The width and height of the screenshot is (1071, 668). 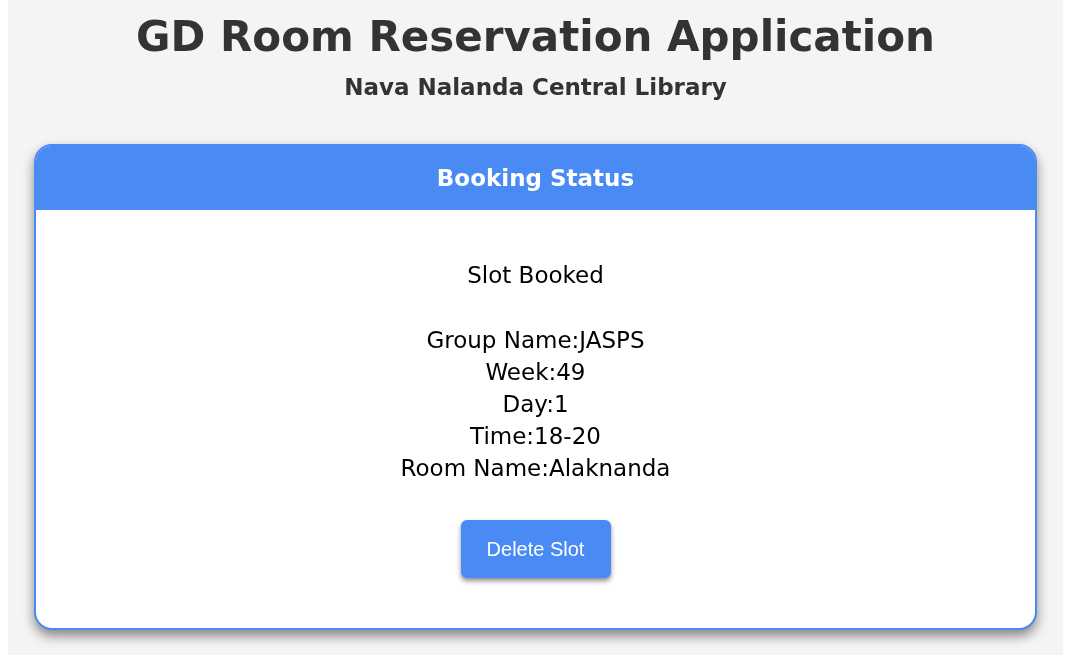 I want to click on page-subtitle: Nava Nalanda Central Library, so click(x=535, y=87).